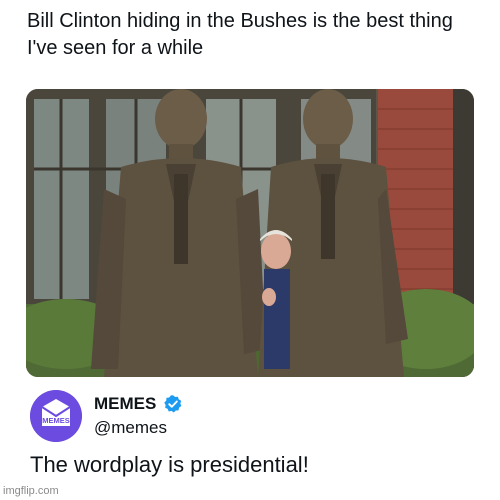  What do you see at coordinates (173, 404) in the screenshot?
I see `verified-badge-icon` at bounding box center [173, 404].